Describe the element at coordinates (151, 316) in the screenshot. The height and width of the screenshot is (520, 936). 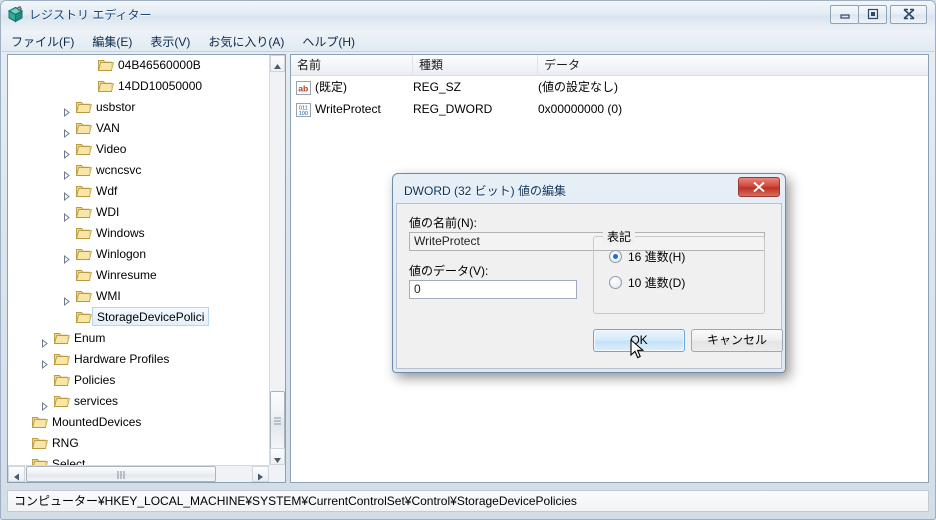
I see `tree-item-label: StorageDevicePolici` at that location.